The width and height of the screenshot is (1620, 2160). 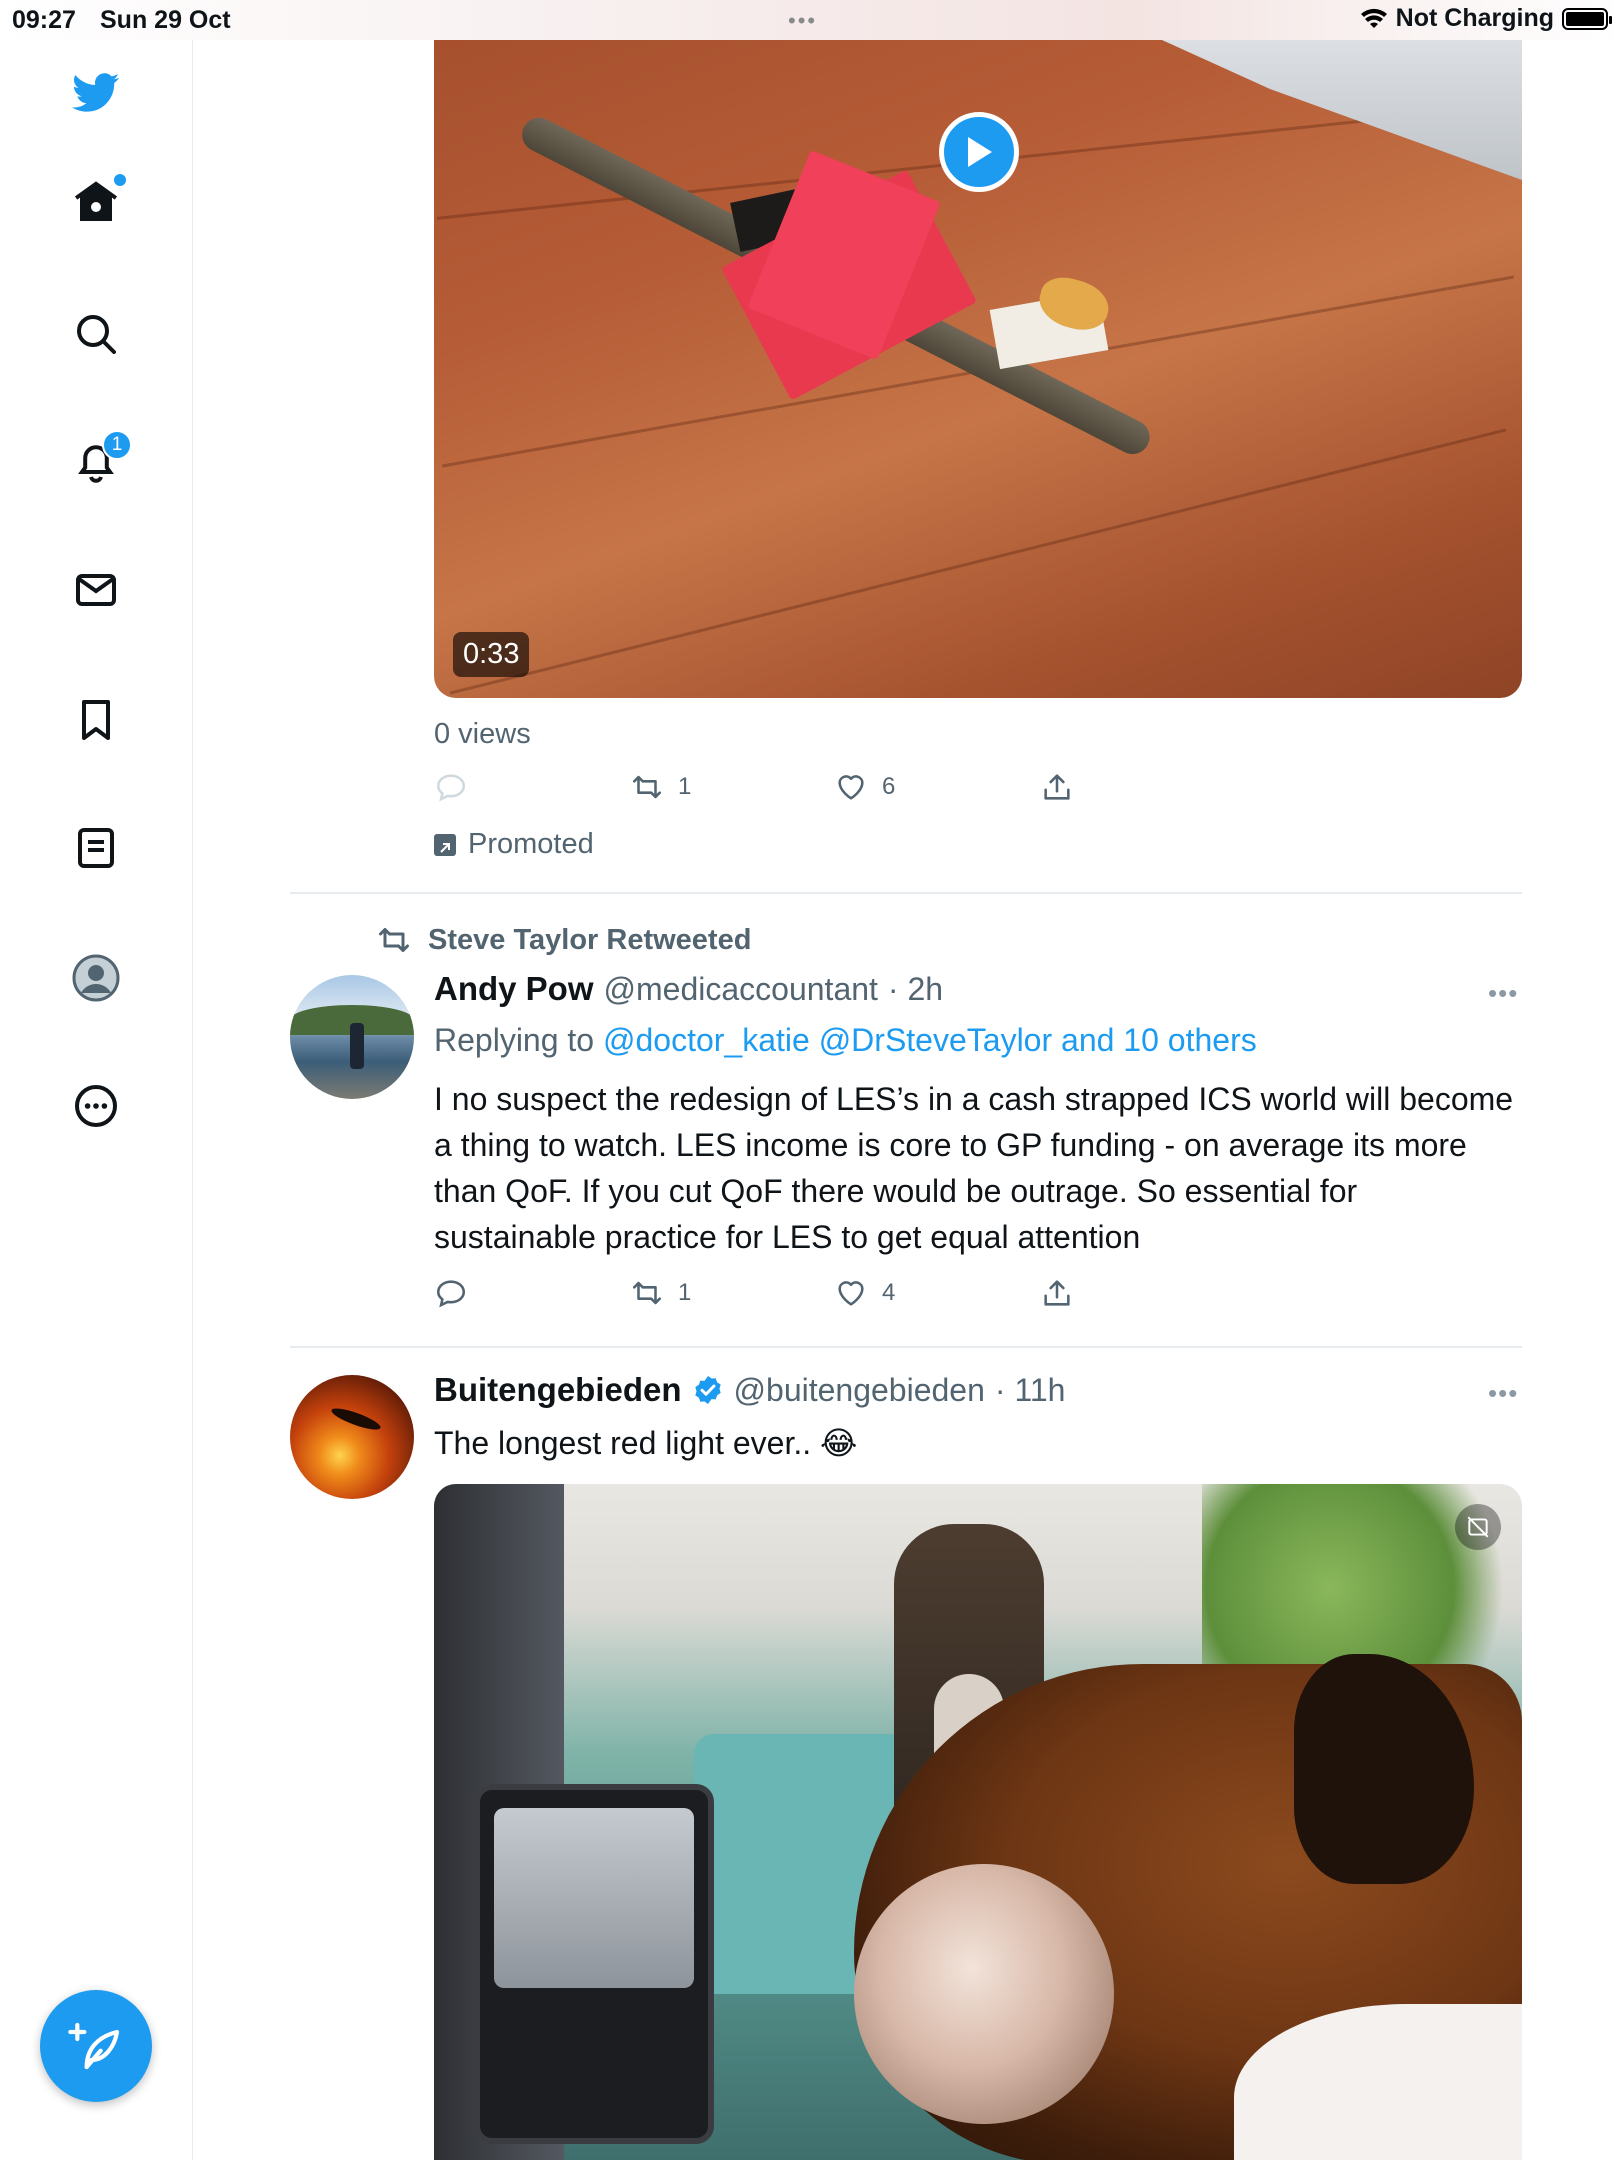 I want to click on author-name: Buitengebieden, so click(x=558, y=1390).